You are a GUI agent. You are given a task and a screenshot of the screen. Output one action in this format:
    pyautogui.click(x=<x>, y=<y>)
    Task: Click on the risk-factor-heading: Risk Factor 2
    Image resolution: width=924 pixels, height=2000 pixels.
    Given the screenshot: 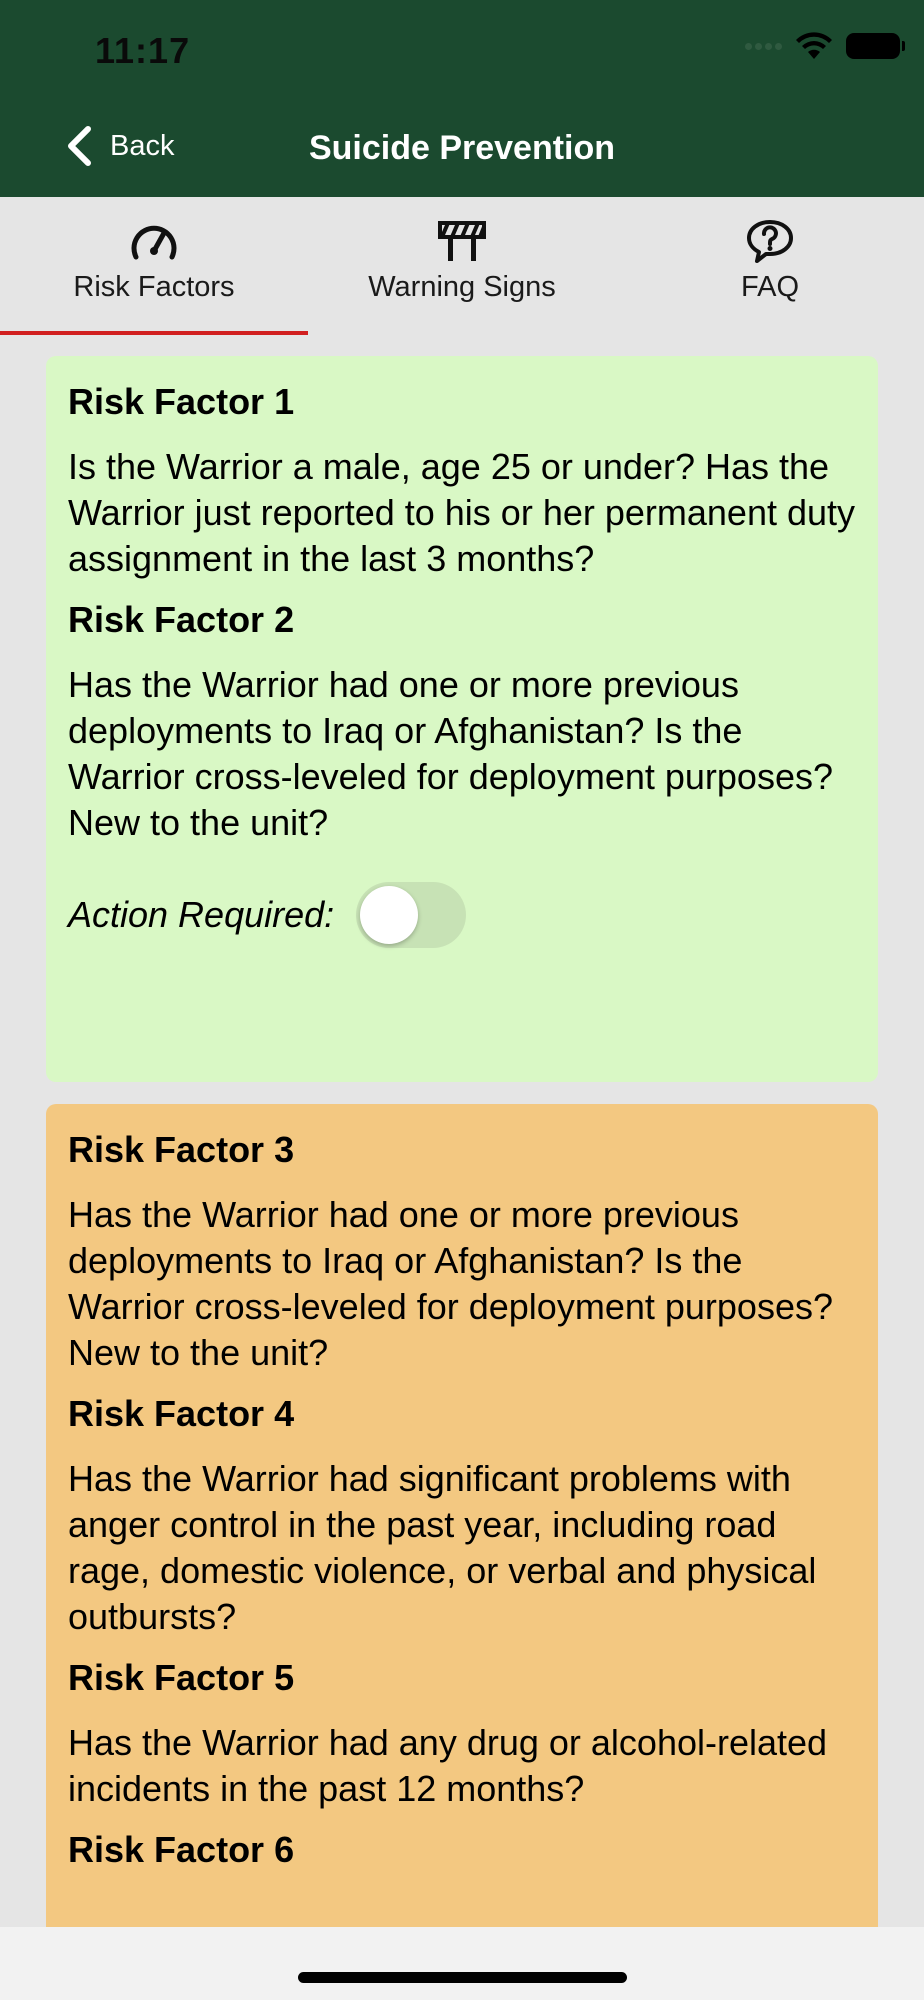 What is the action you would take?
    pyautogui.click(x=181, y=619)
    